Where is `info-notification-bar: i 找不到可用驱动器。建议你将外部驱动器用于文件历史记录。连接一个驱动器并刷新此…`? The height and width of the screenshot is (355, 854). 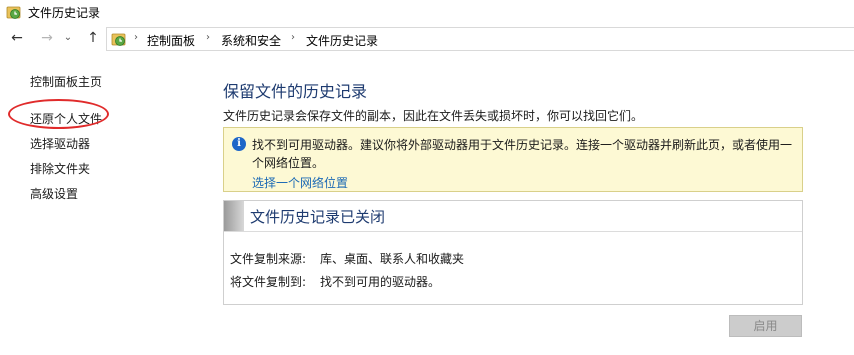
info-notification-bar: i 找不到可用驱动器。建议你将外部驱动器用于文件历史记录。连接一个驱动器并刷新此… is located at coordinates (513, 159).